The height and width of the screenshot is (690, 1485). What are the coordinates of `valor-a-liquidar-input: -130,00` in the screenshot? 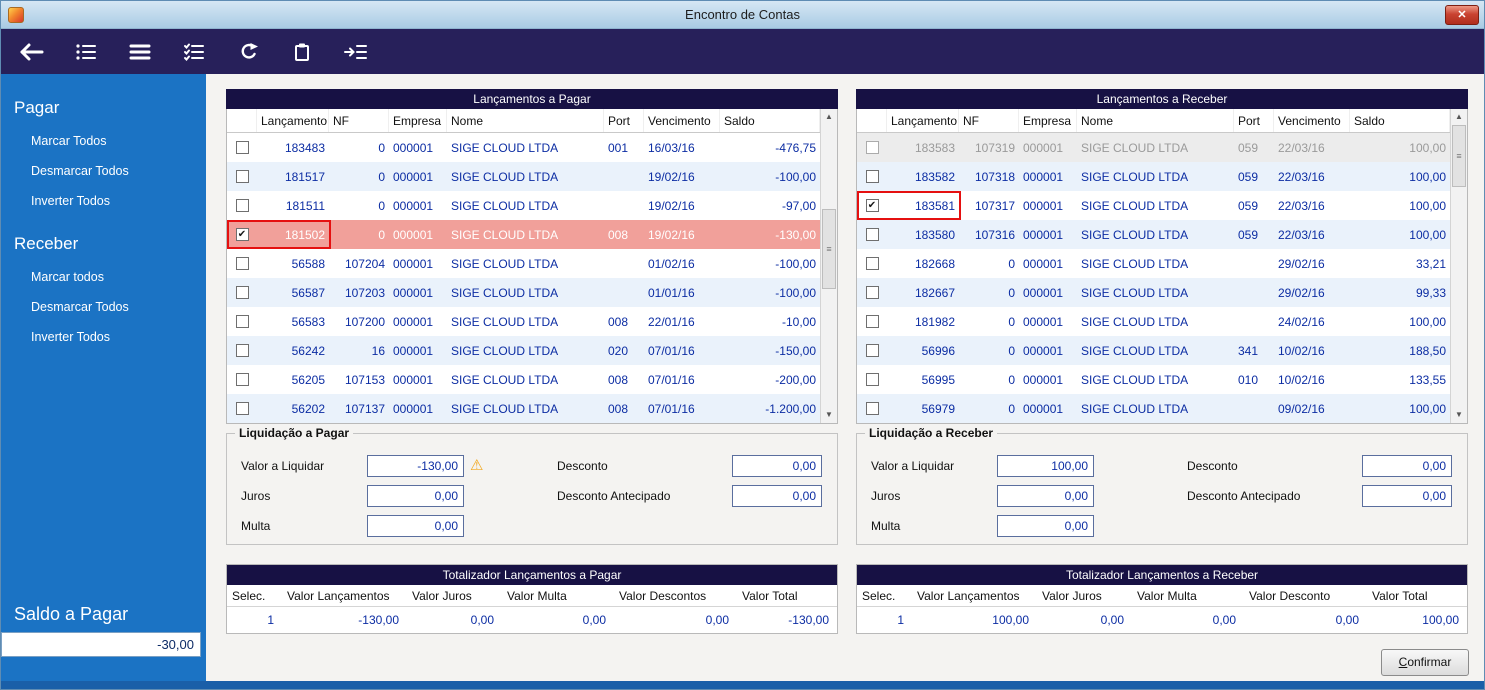 It's located at (415, 466).